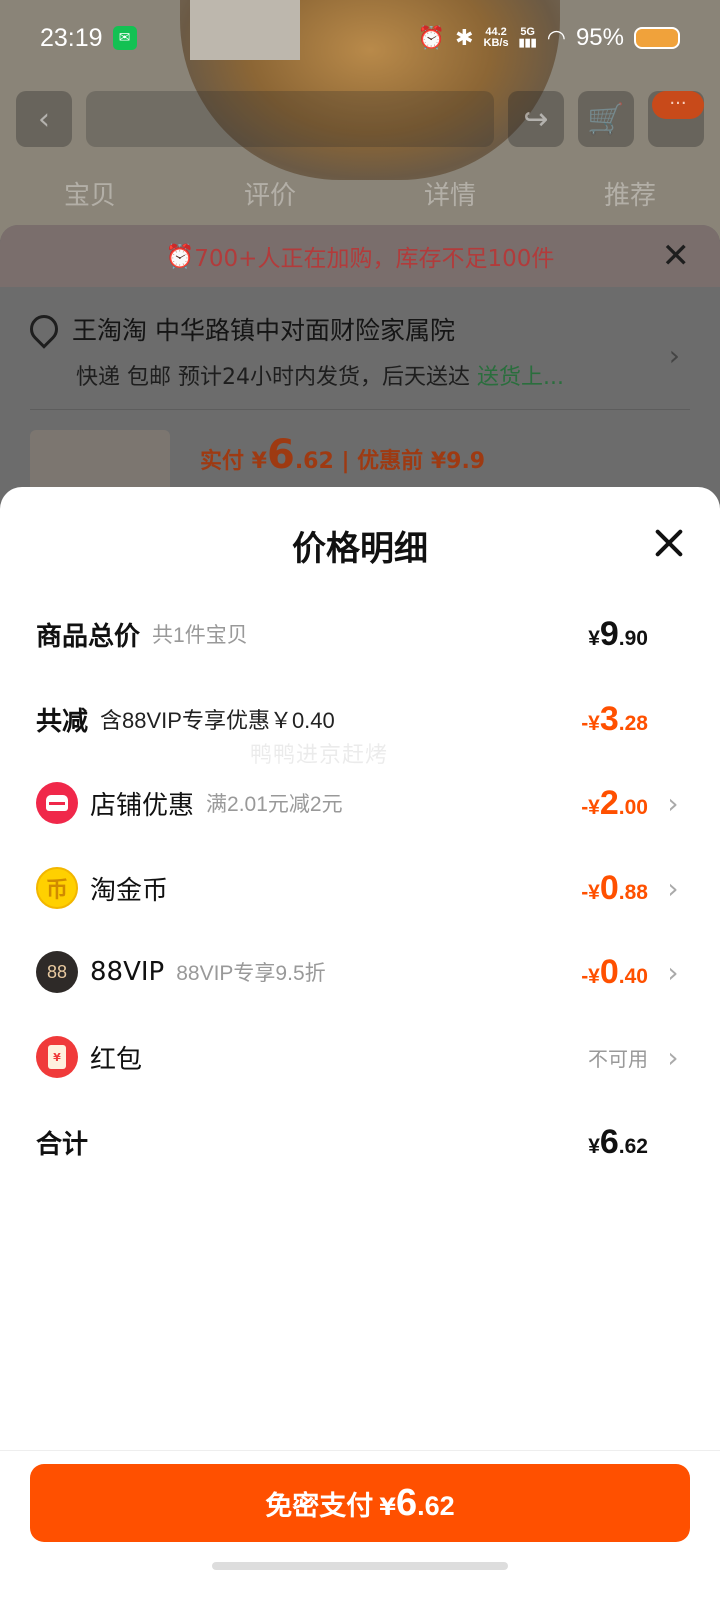 This screenshot has height=1600, width=720. What do you see at coordinates (590, 807) in the screenshot?
I see `shop-discount-currency: -¥` at bounding box center [590, 807].